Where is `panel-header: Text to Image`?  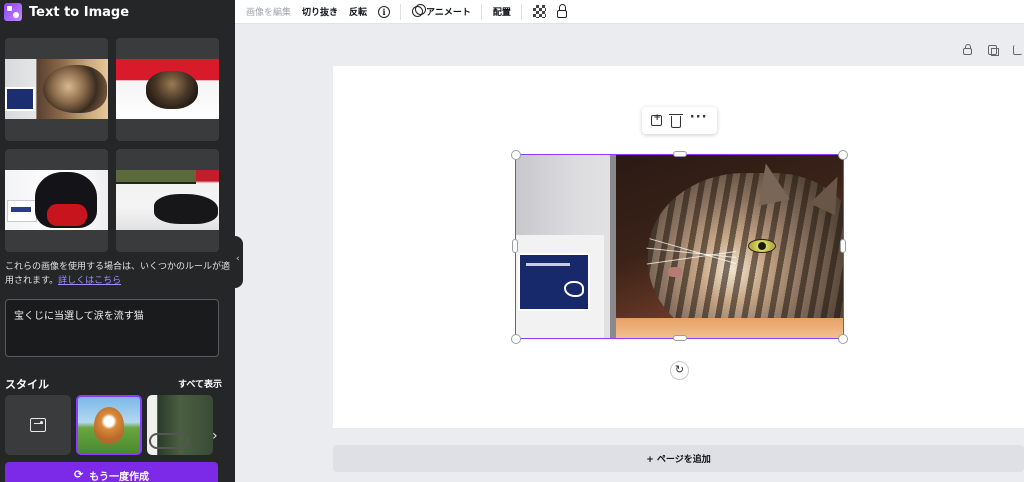
panel-header: Text to Image is located at coordinates (117, 12).